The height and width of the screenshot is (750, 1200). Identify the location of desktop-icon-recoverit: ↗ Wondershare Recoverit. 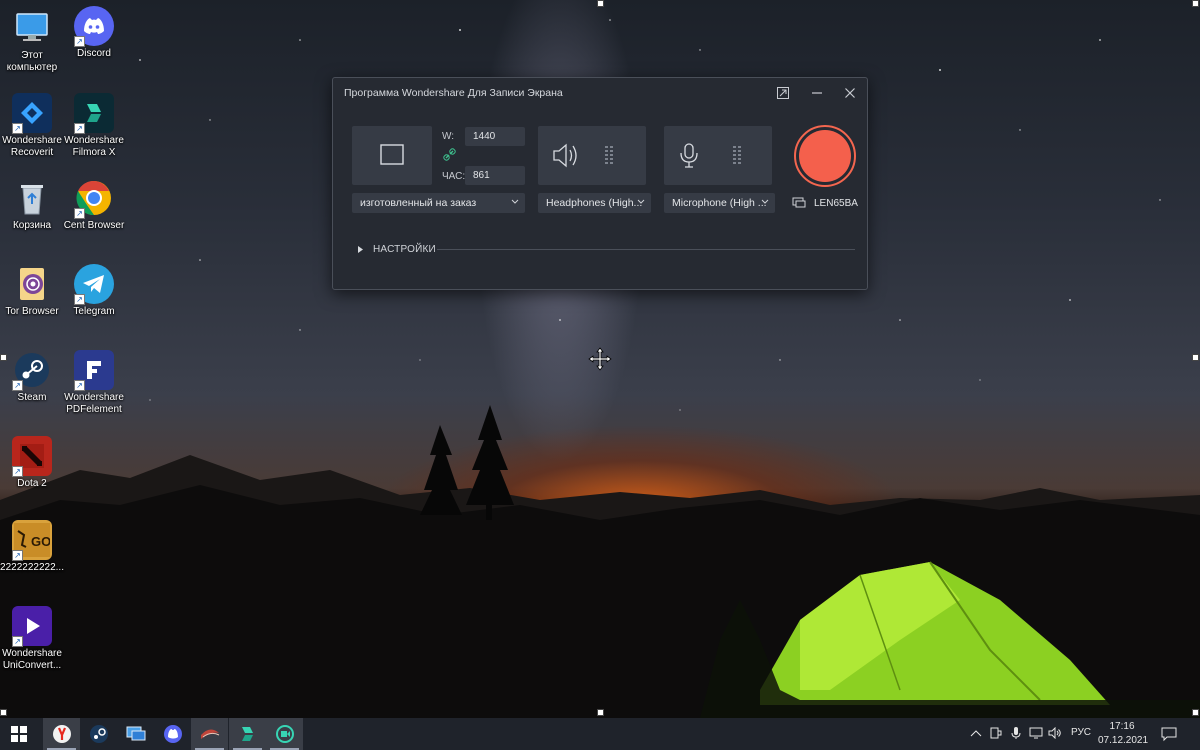
(32, 126).